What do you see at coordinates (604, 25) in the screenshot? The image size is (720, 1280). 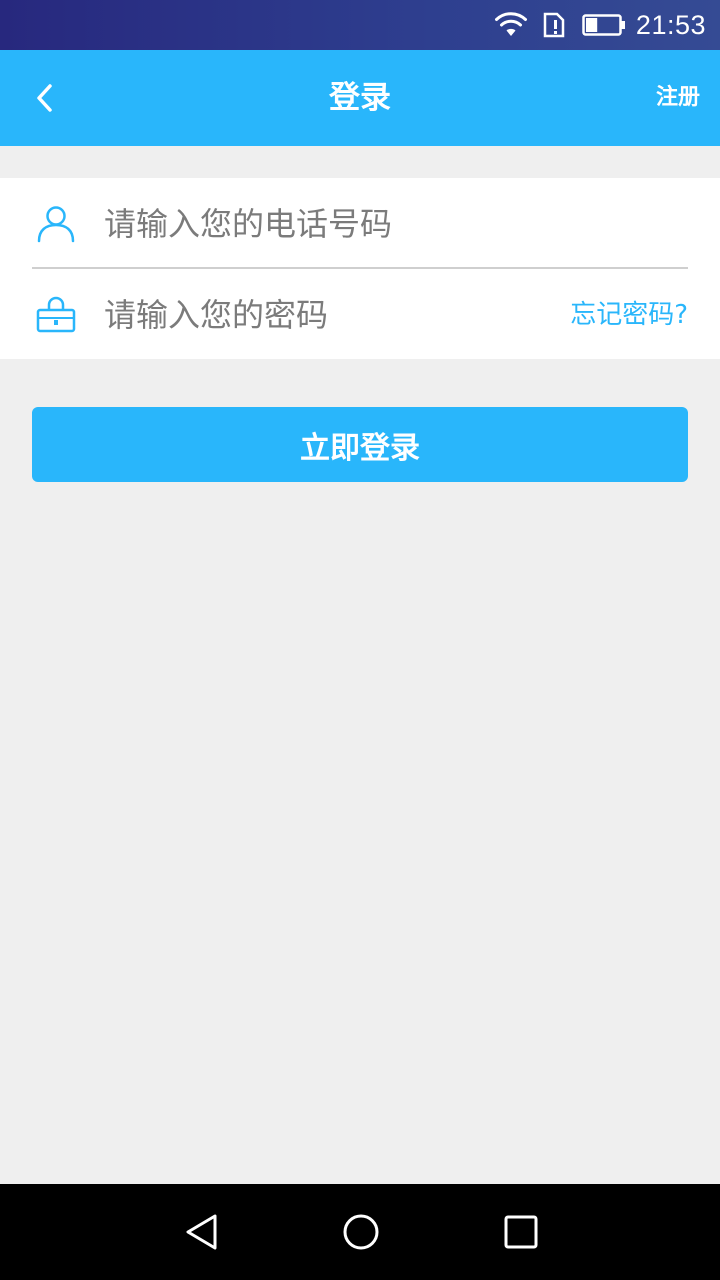 I see `battery-icon` at bounding box center [604, 25].